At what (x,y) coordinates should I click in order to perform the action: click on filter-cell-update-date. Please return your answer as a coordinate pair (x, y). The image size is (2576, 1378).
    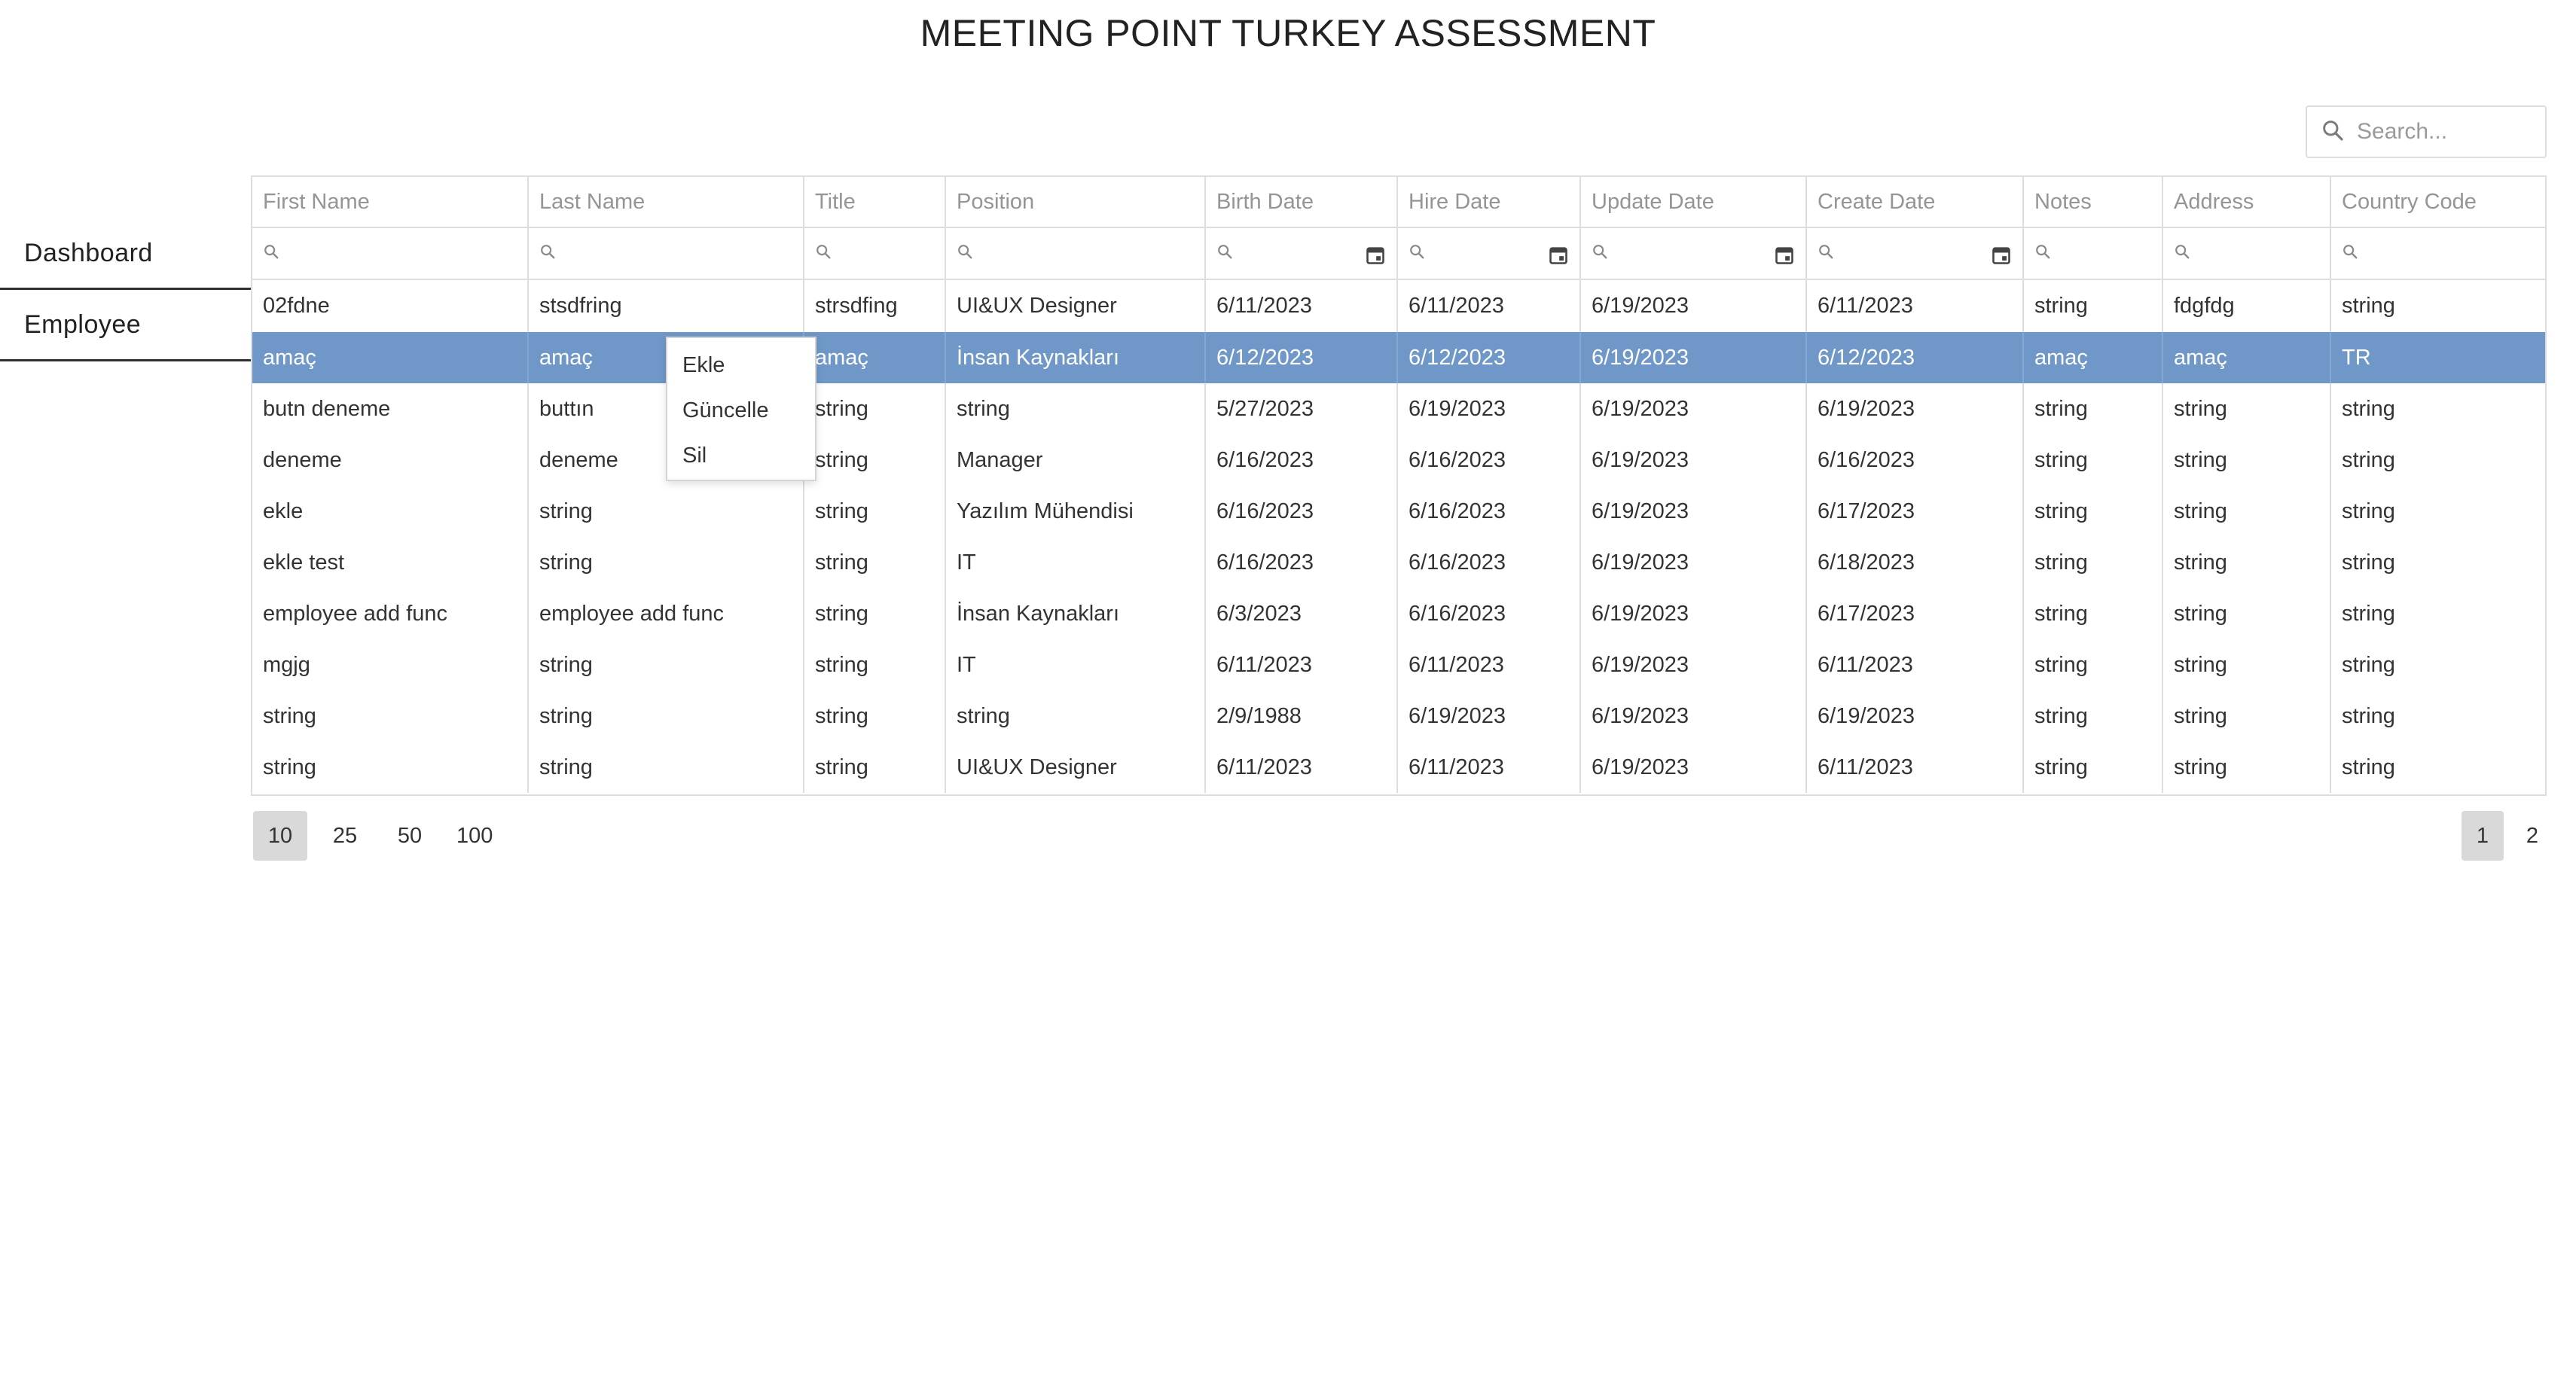
    Looking at the image, I should click on (1694, 253).